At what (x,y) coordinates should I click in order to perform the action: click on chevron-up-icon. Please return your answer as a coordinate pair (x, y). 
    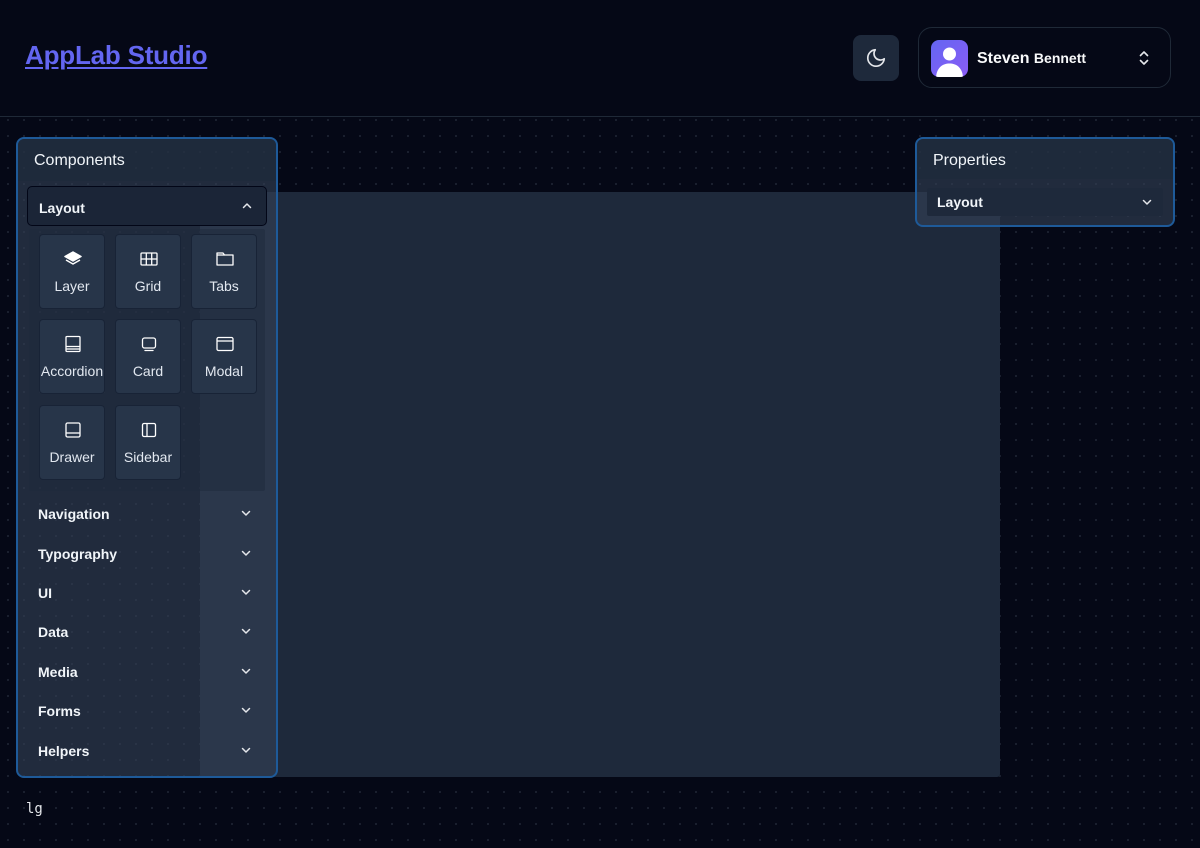
    Looking at the image, I should click on (247, 206).